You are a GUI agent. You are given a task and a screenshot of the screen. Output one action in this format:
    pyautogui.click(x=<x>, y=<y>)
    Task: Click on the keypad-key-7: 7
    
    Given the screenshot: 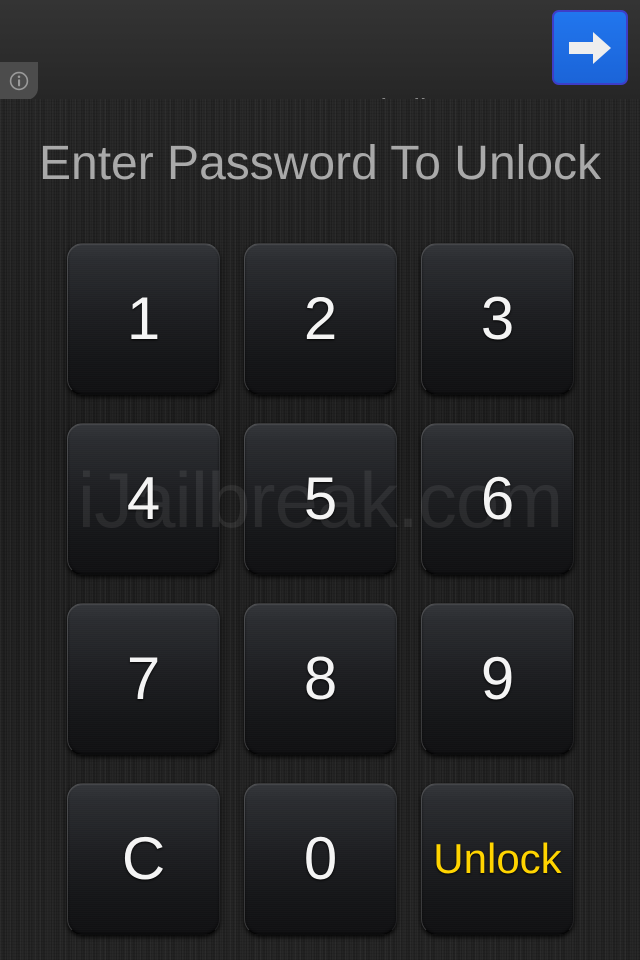 What is the action you would take?
    pyautogui.click(x=143, y=679)
    